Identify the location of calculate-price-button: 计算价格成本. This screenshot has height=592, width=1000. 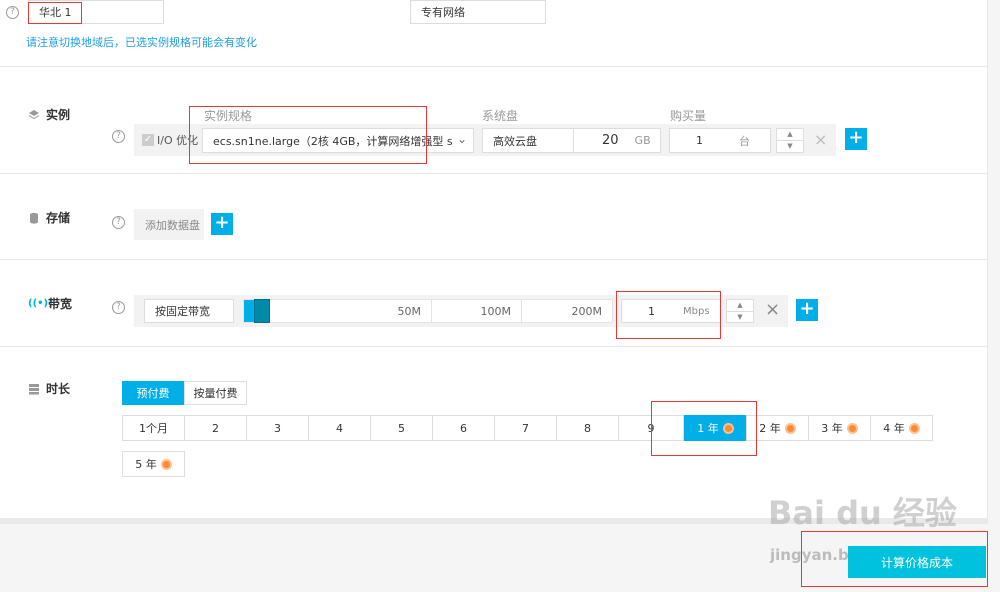
(917, 562).